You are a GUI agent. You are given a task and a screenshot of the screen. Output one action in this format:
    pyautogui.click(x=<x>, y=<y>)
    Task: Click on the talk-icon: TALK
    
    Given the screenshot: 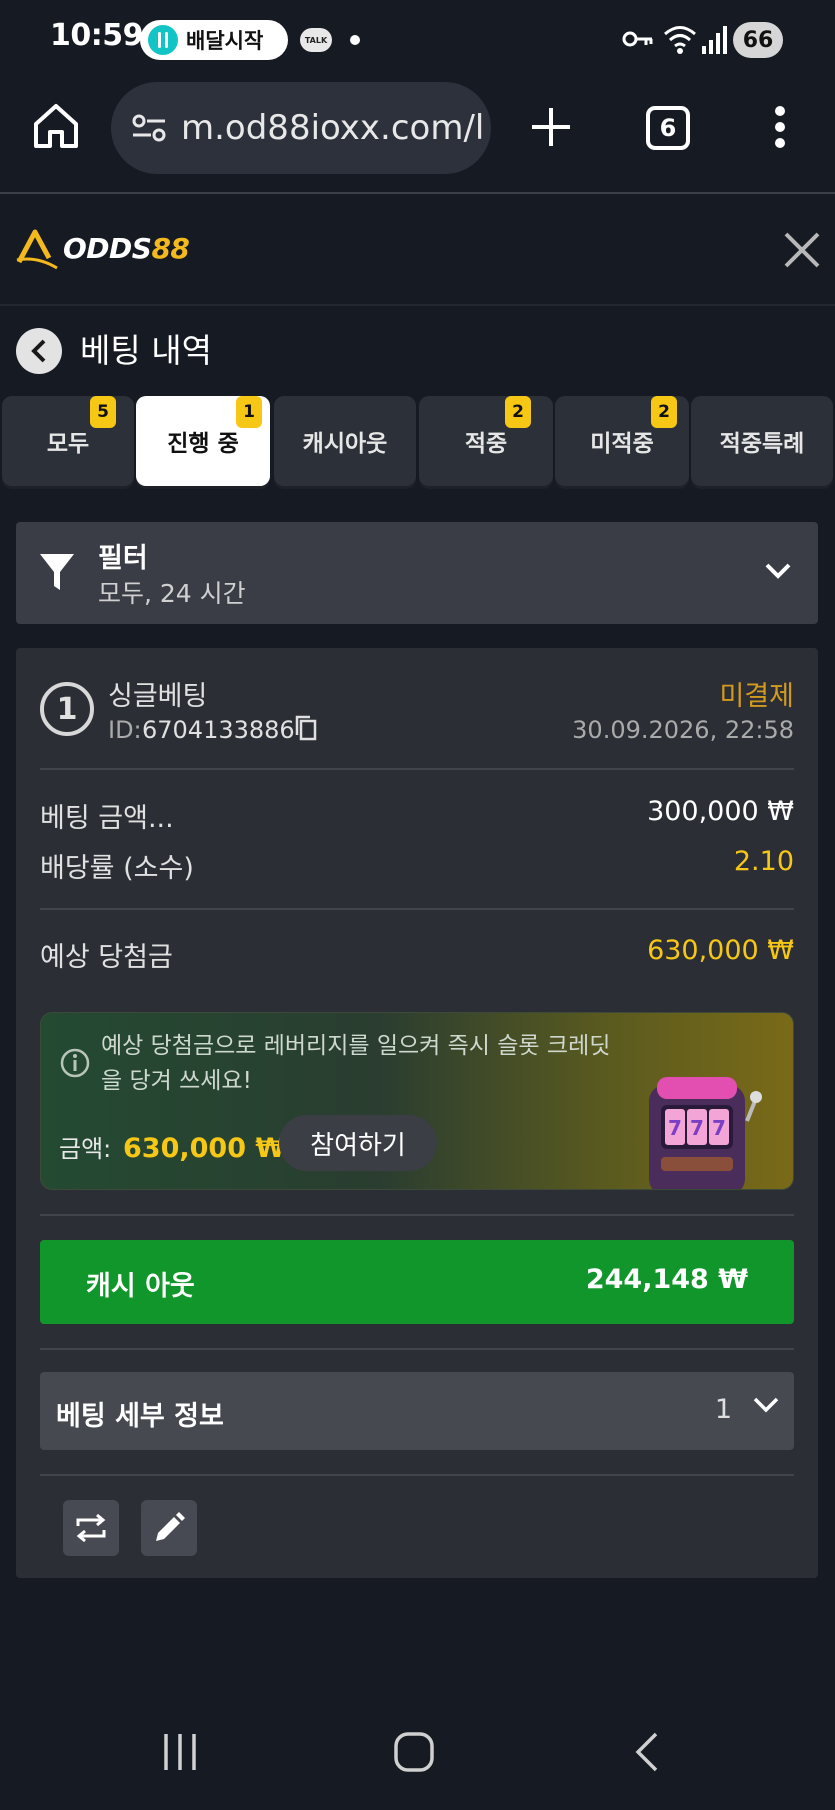 What is the action you would take?
    pyautogui.click(x=316, y=40)
    